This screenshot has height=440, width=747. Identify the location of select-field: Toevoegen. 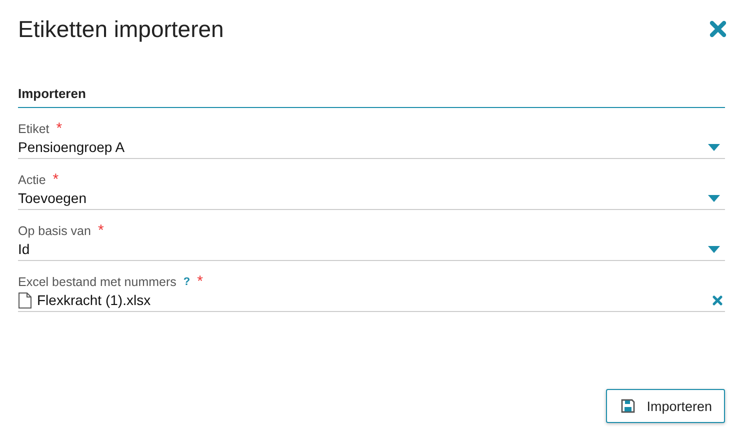
(371, 198).